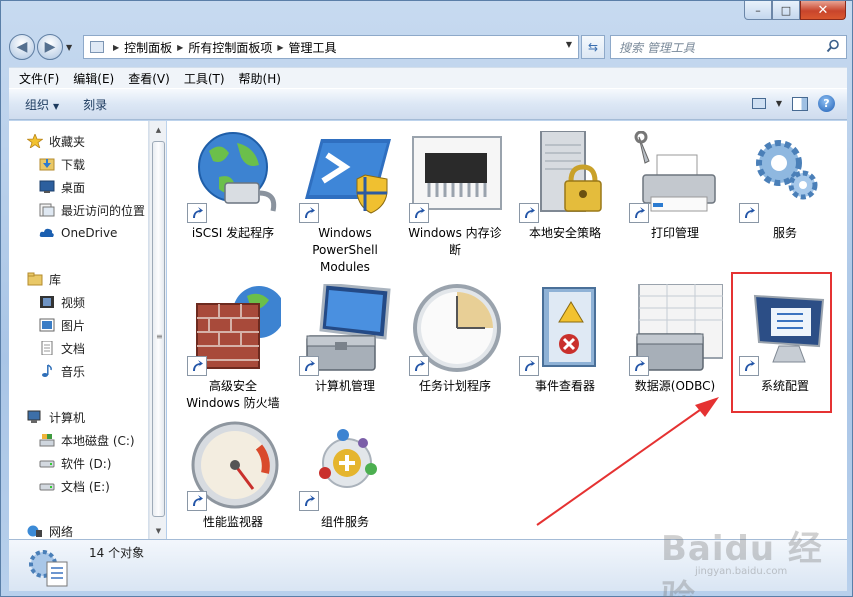  What do you see at coordinates (233, 349) in the screenshot?
I see `list-item-firewall: 高级安全 Windows 防火墙` at bounding box center [233, 349].